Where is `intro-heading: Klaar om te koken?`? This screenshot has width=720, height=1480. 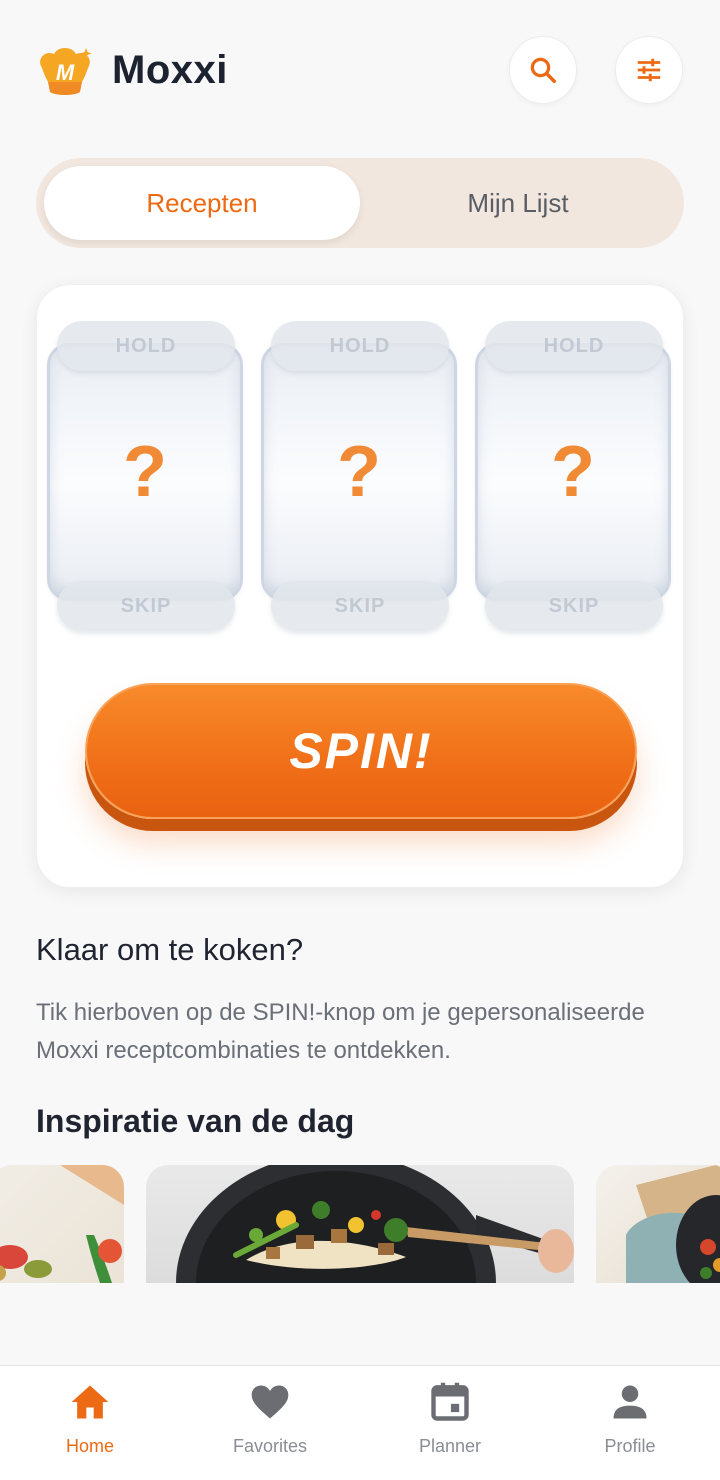 intro-heading: Klaar om te koken? is located at coordinates (170, 949).